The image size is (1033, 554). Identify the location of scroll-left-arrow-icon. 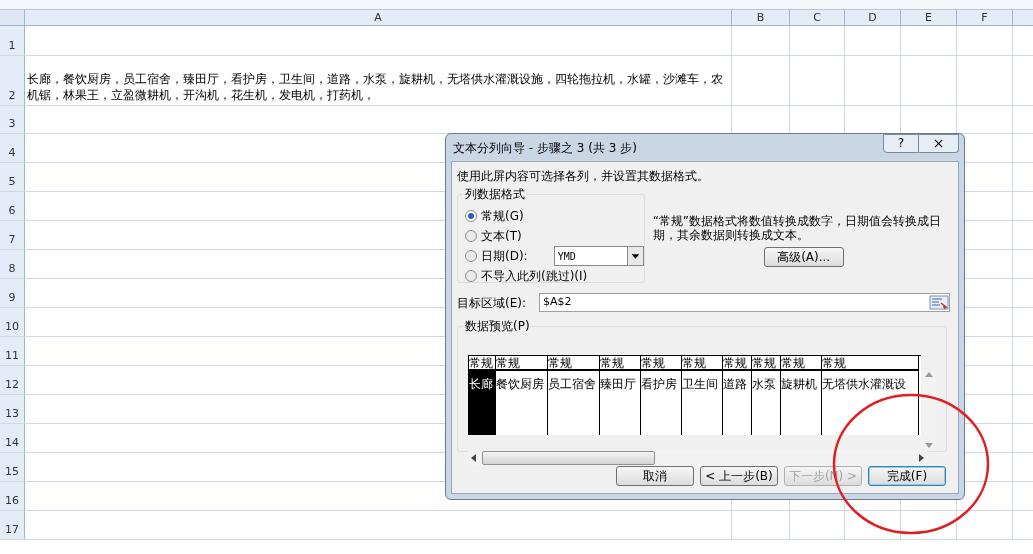
(473, 458).